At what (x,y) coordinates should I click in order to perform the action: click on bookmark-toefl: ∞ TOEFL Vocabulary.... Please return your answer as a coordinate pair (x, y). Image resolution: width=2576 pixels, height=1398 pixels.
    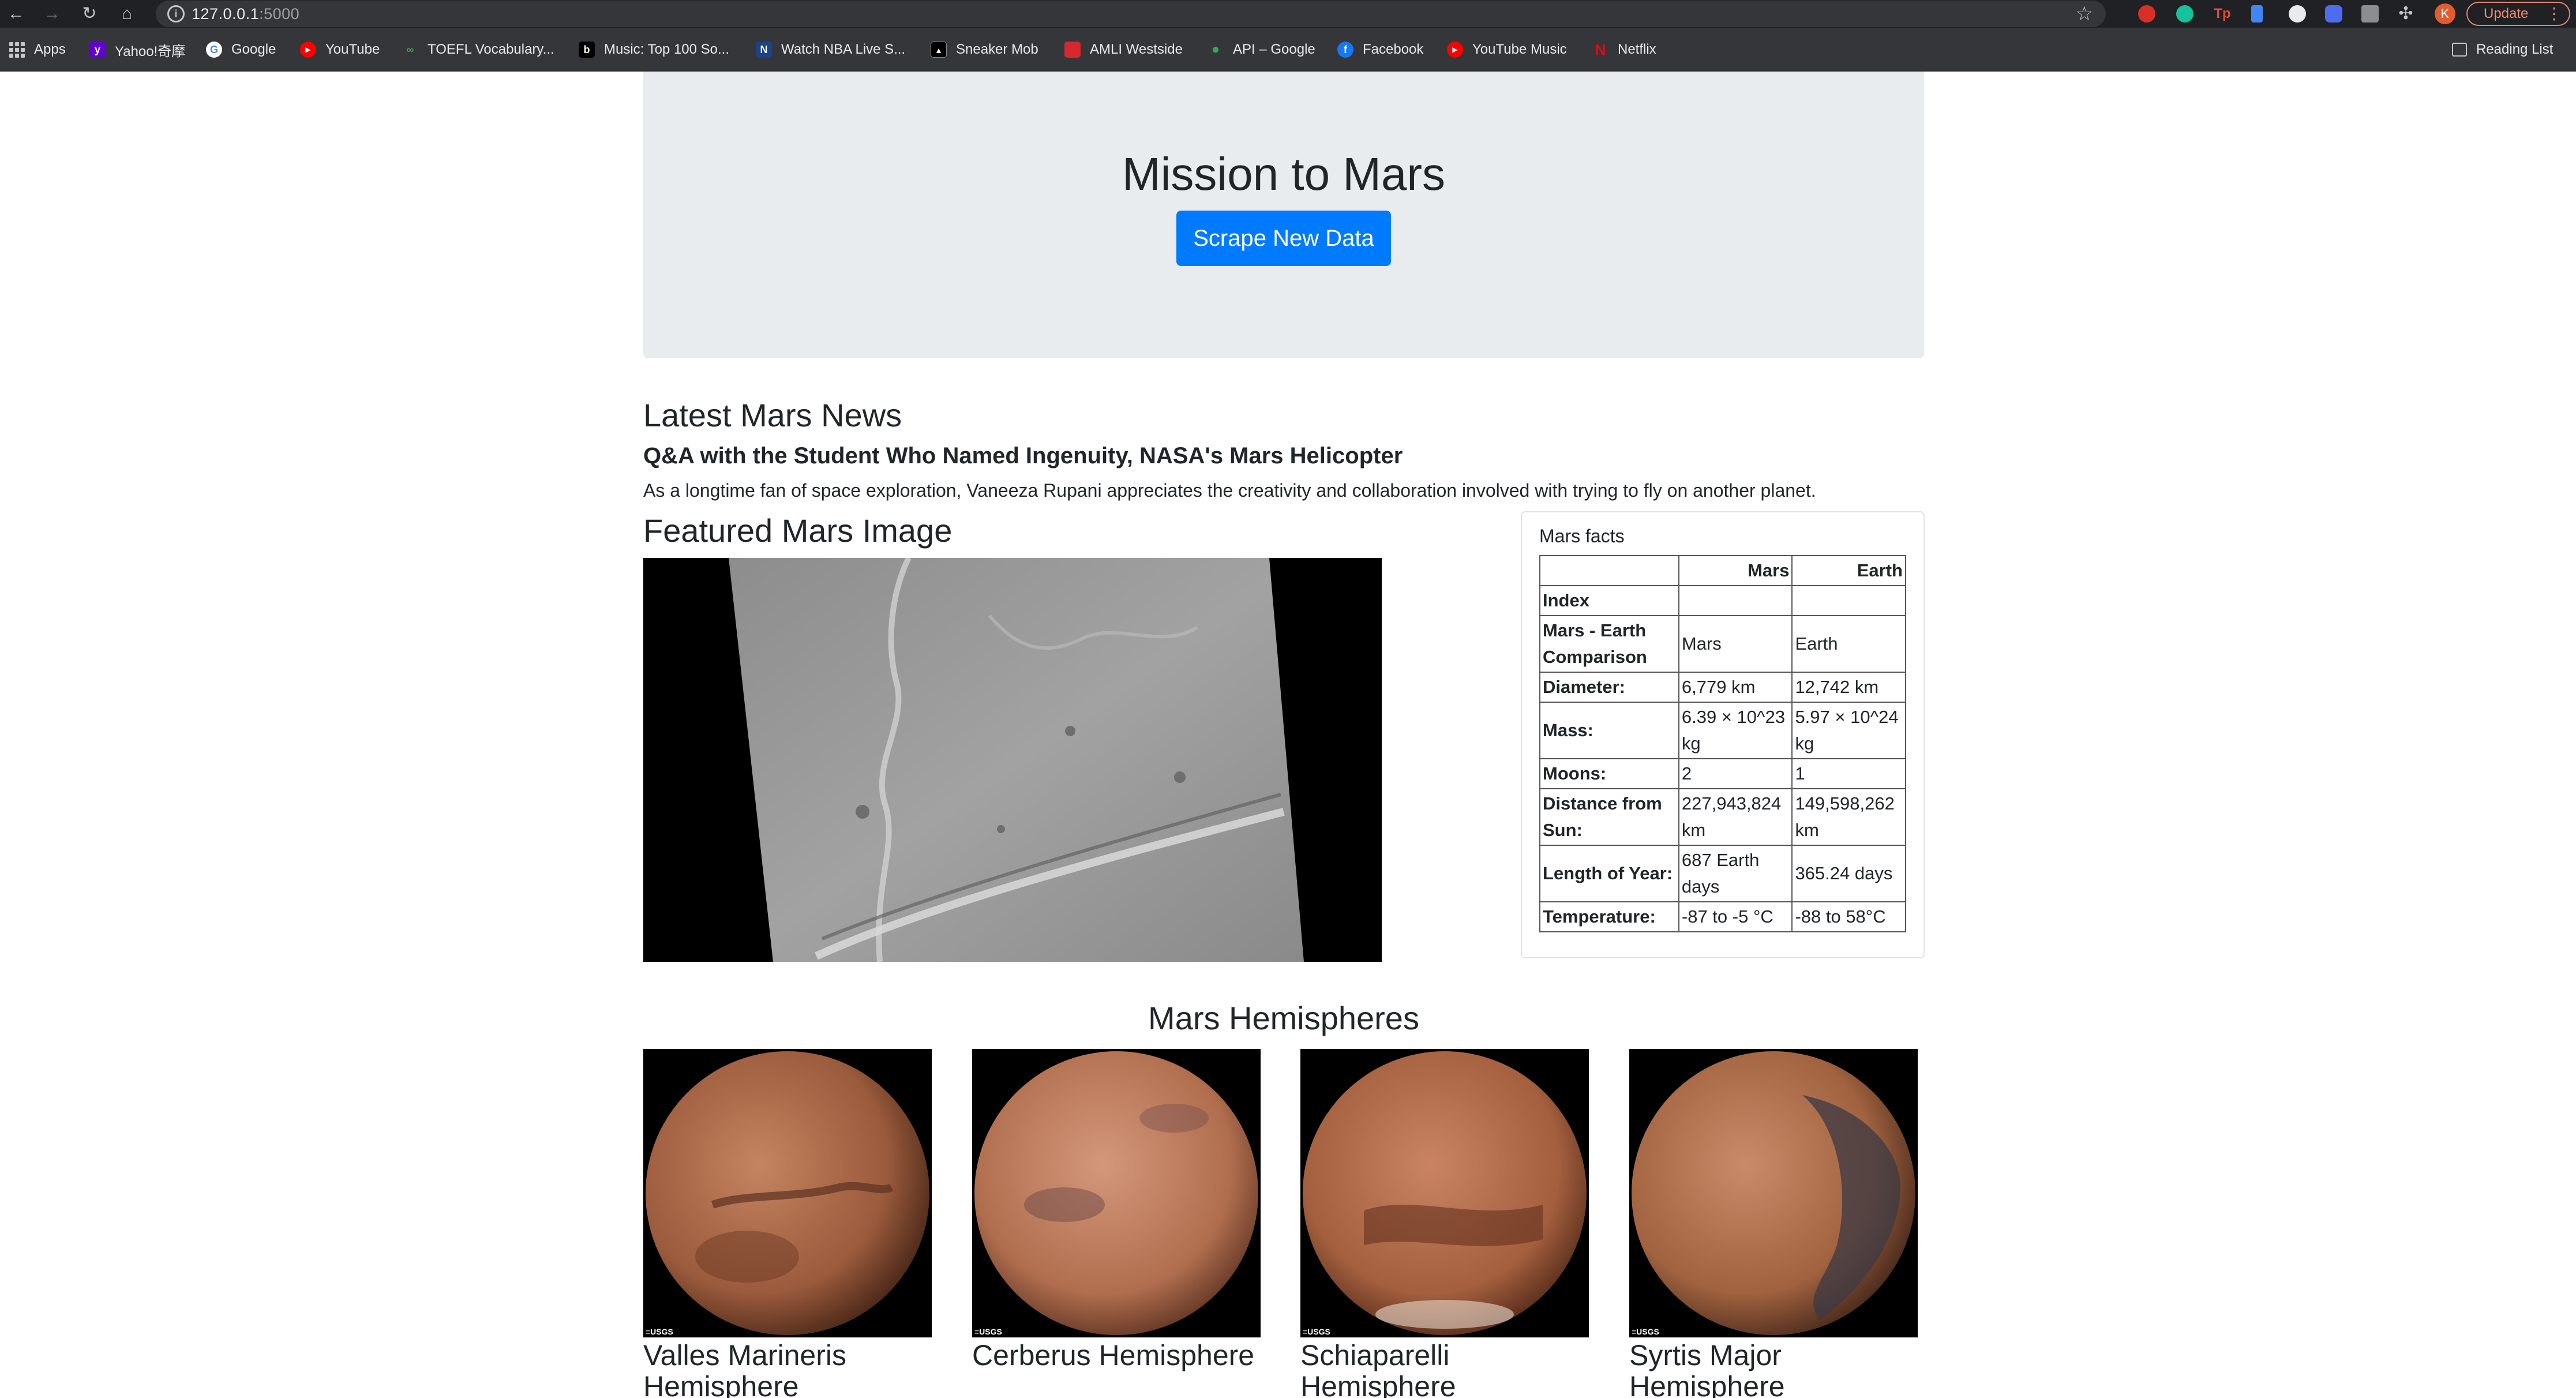
    Looking at the image, I should click on (478, 49).